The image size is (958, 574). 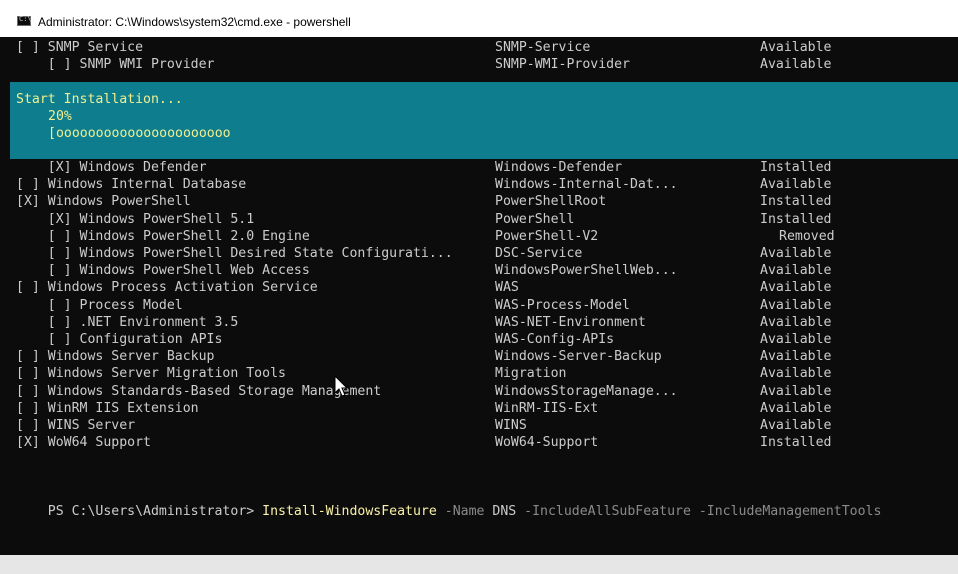 What do you see at coordinates (135, 219) in the screenshot?
I see `feature-display-name: [X] Windows PowerShell 5.1` at bounding box center [135, 219].